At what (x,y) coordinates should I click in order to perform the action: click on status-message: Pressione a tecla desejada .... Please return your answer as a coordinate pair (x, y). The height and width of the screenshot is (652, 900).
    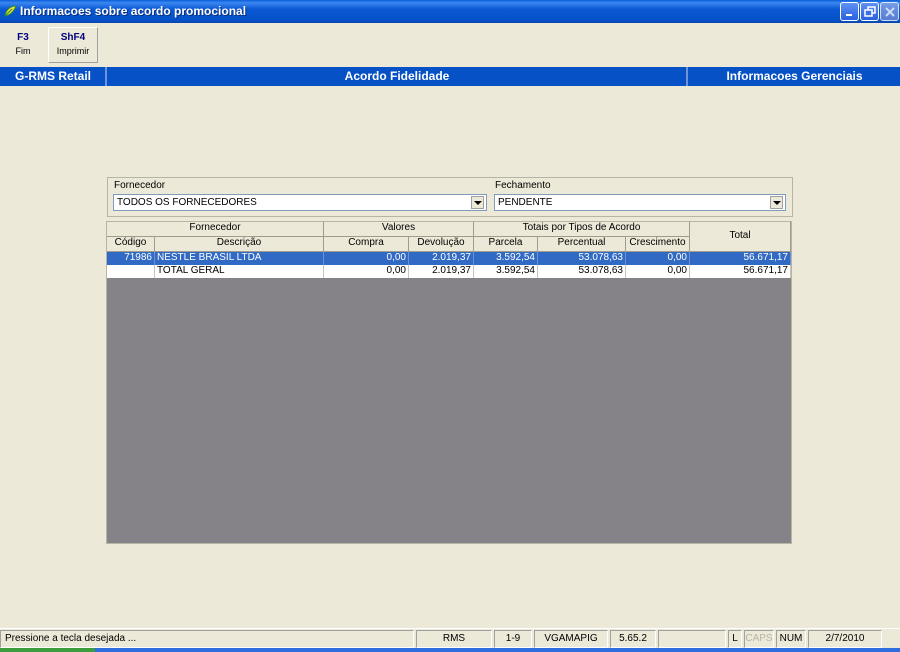
    Looking at the image, I should click on (207, 639).